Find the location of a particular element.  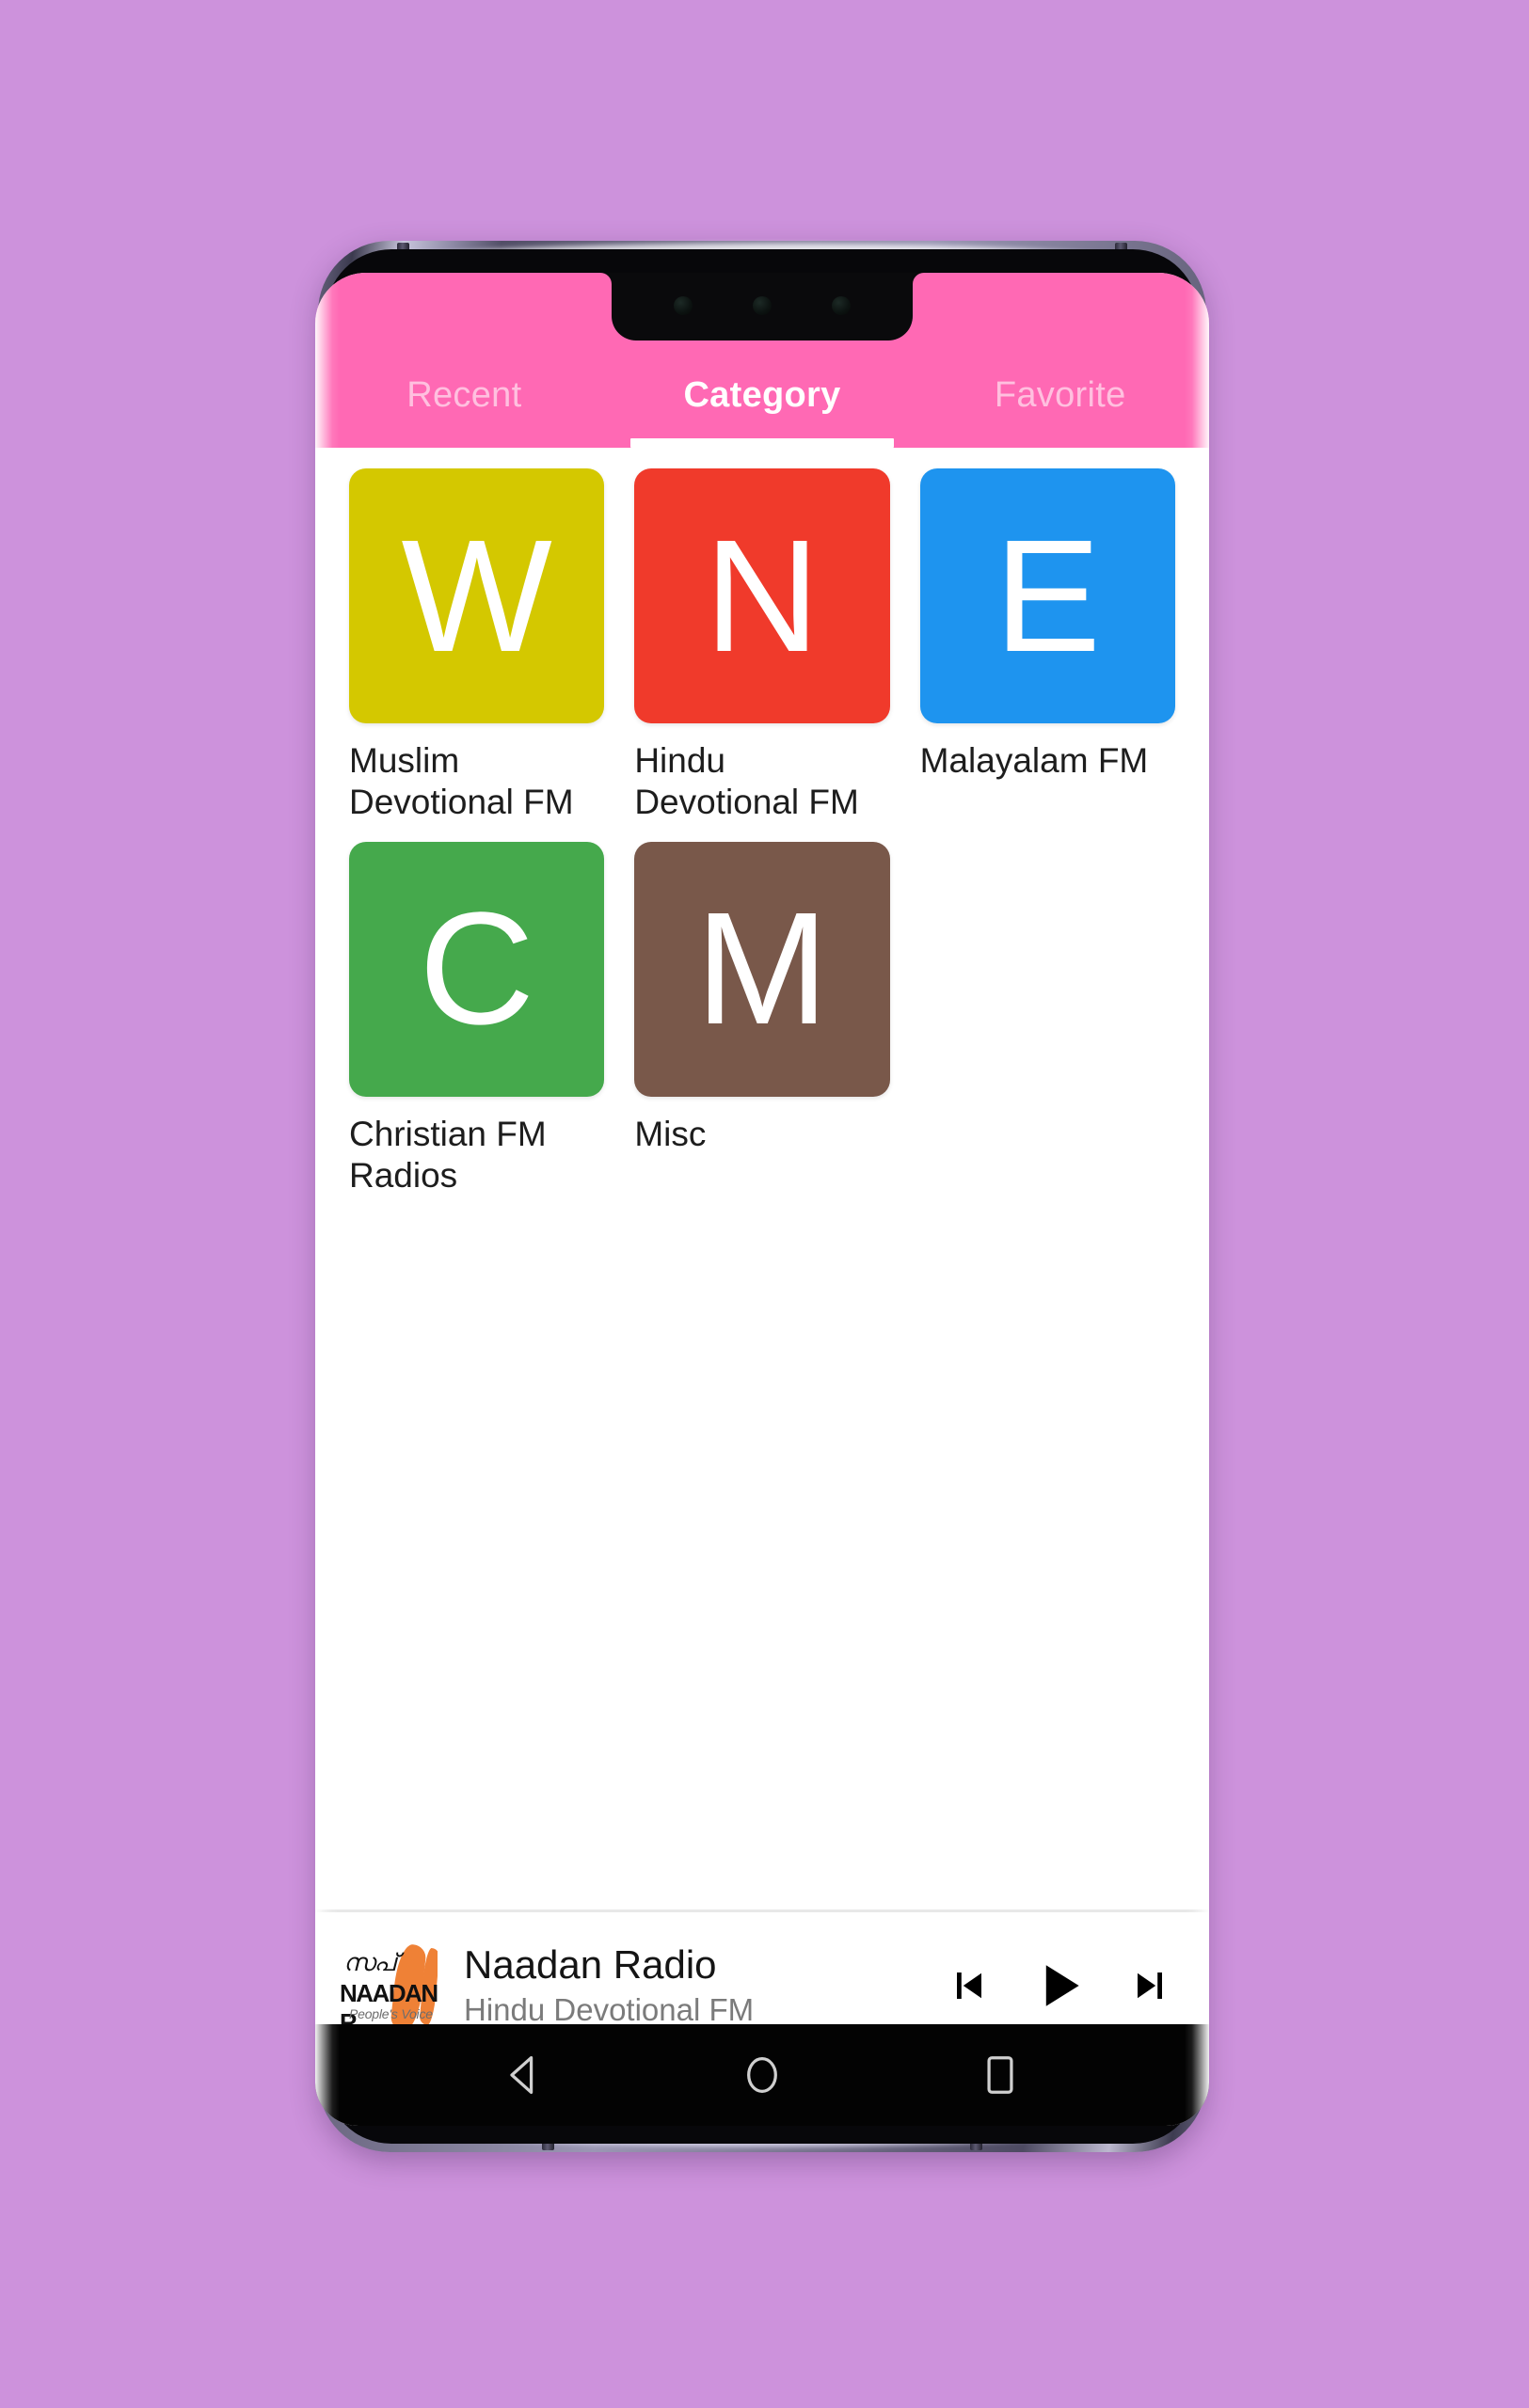

category-tile-letter: W is located at coordinates (476, 596).